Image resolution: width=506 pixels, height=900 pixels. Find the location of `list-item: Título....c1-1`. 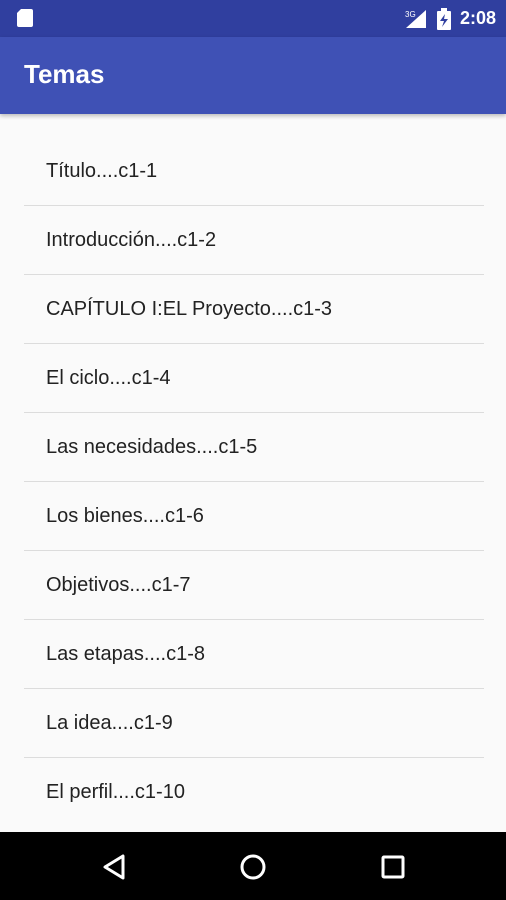

list-item: Título....c1-1 is located at coordinates (254, 171).